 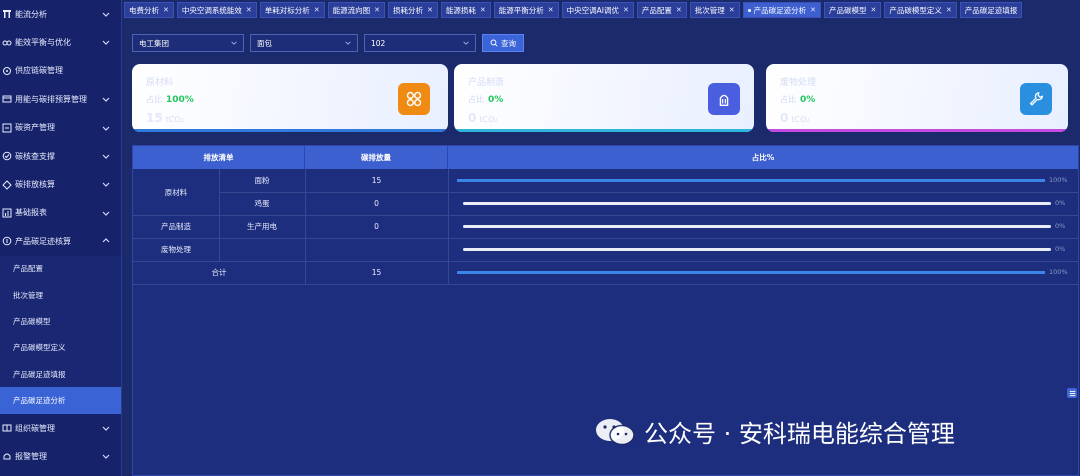 What do you see at coordinates (219, 272) in the screenshot?
I see `total-label: 合计` at bounding box center [219, 272].